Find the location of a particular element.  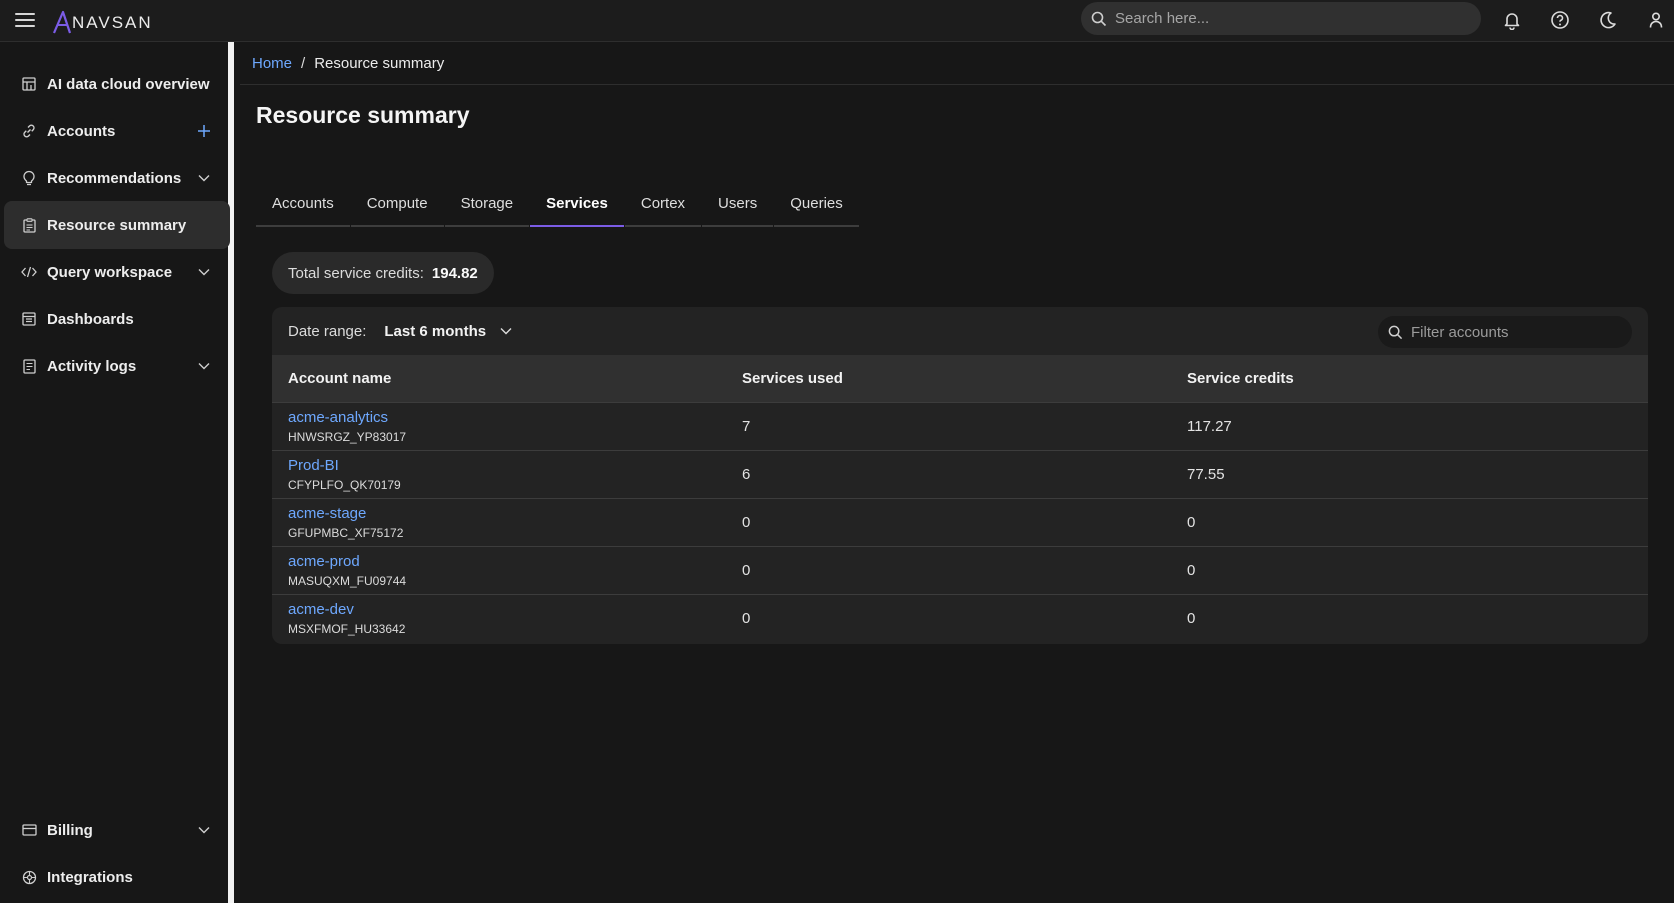

top-bar: NAVSAN is located at coordinates (837, 21).